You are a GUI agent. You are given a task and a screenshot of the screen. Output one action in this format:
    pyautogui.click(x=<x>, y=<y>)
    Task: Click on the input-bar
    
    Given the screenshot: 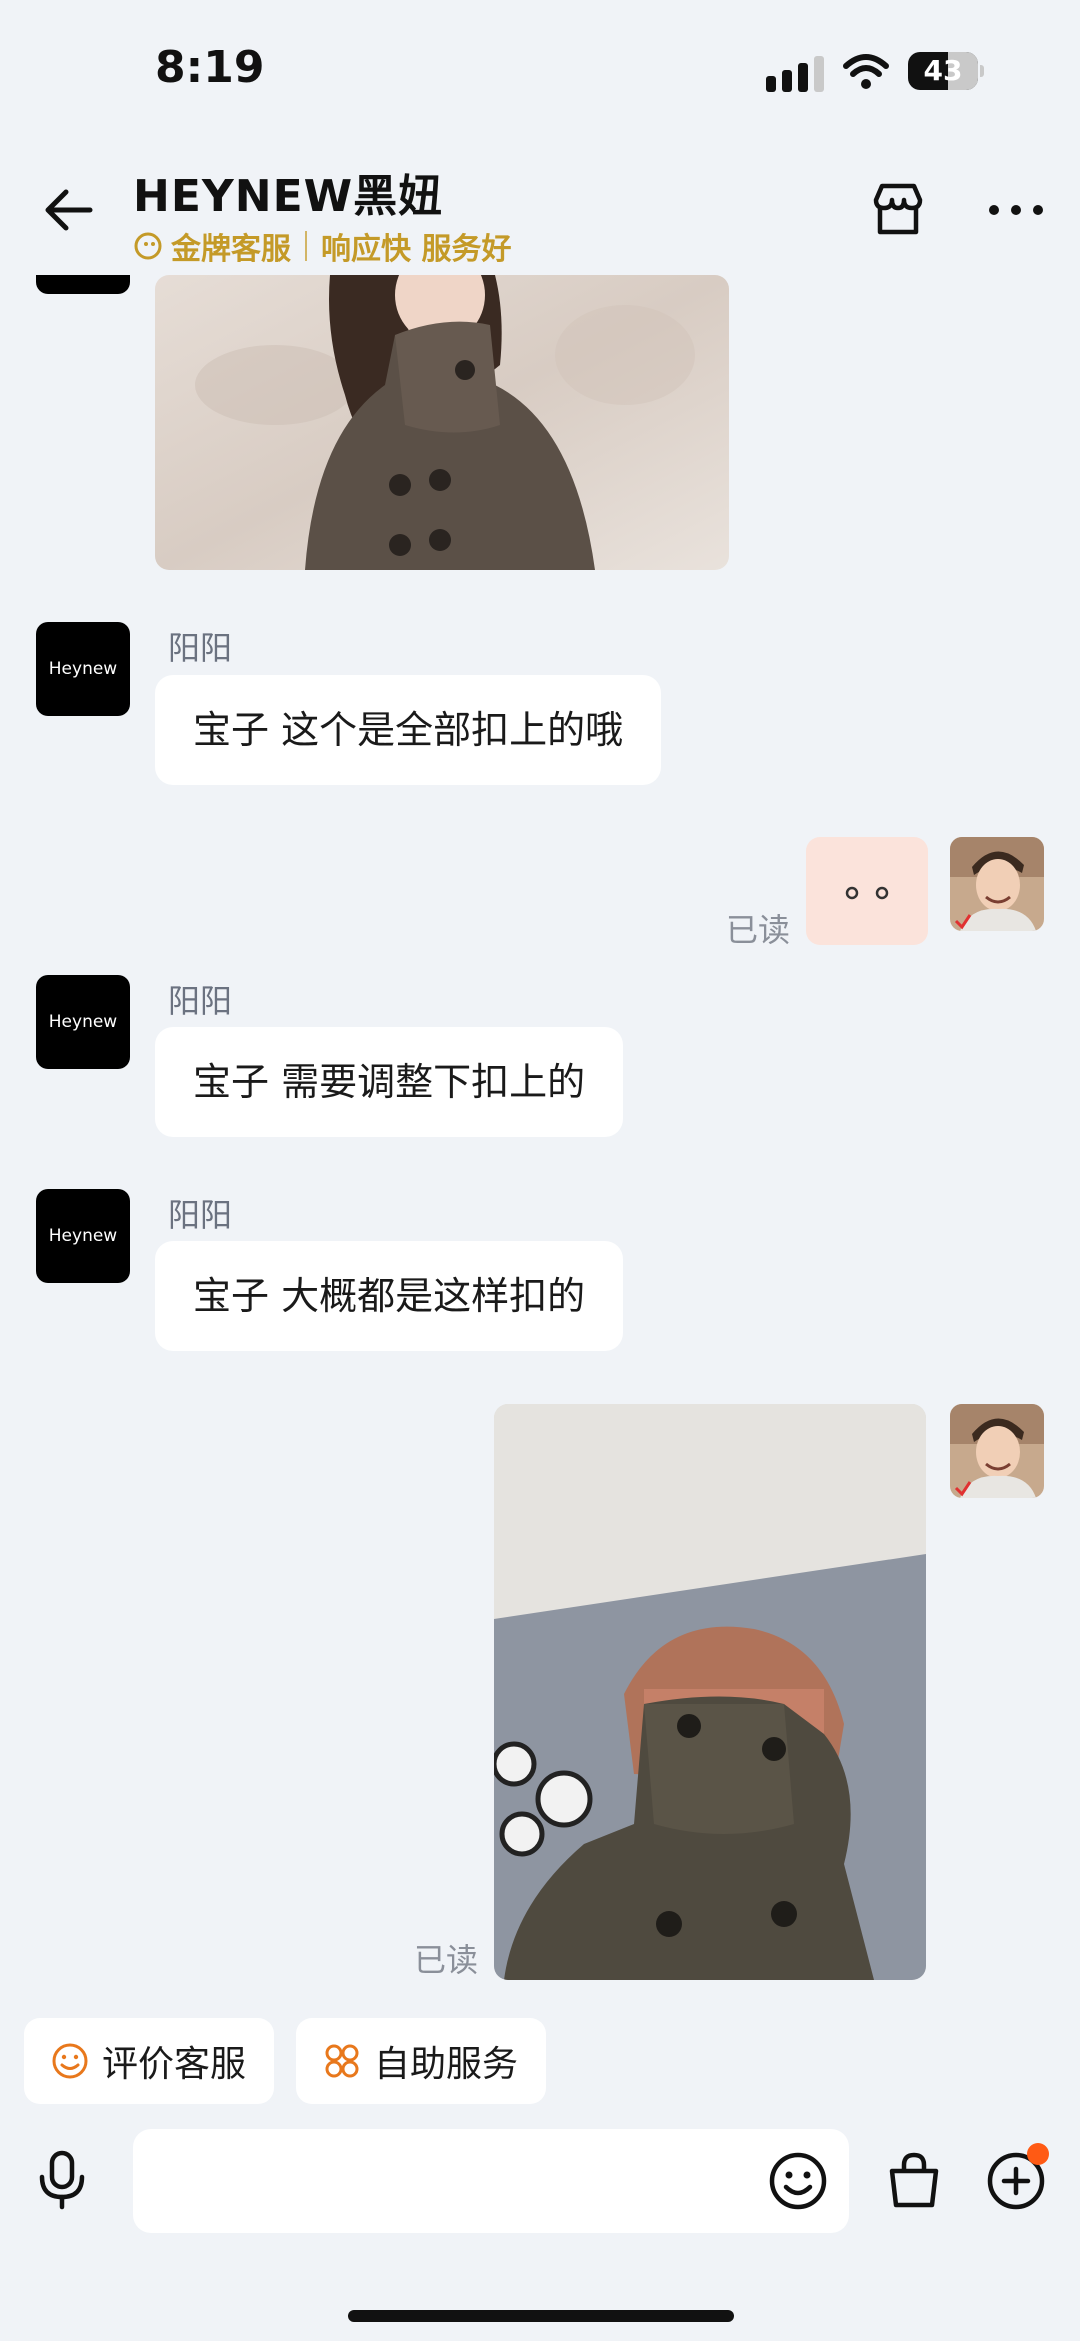 What is the action you would take?
    pyautogui.click(x=540, y=2180)
    